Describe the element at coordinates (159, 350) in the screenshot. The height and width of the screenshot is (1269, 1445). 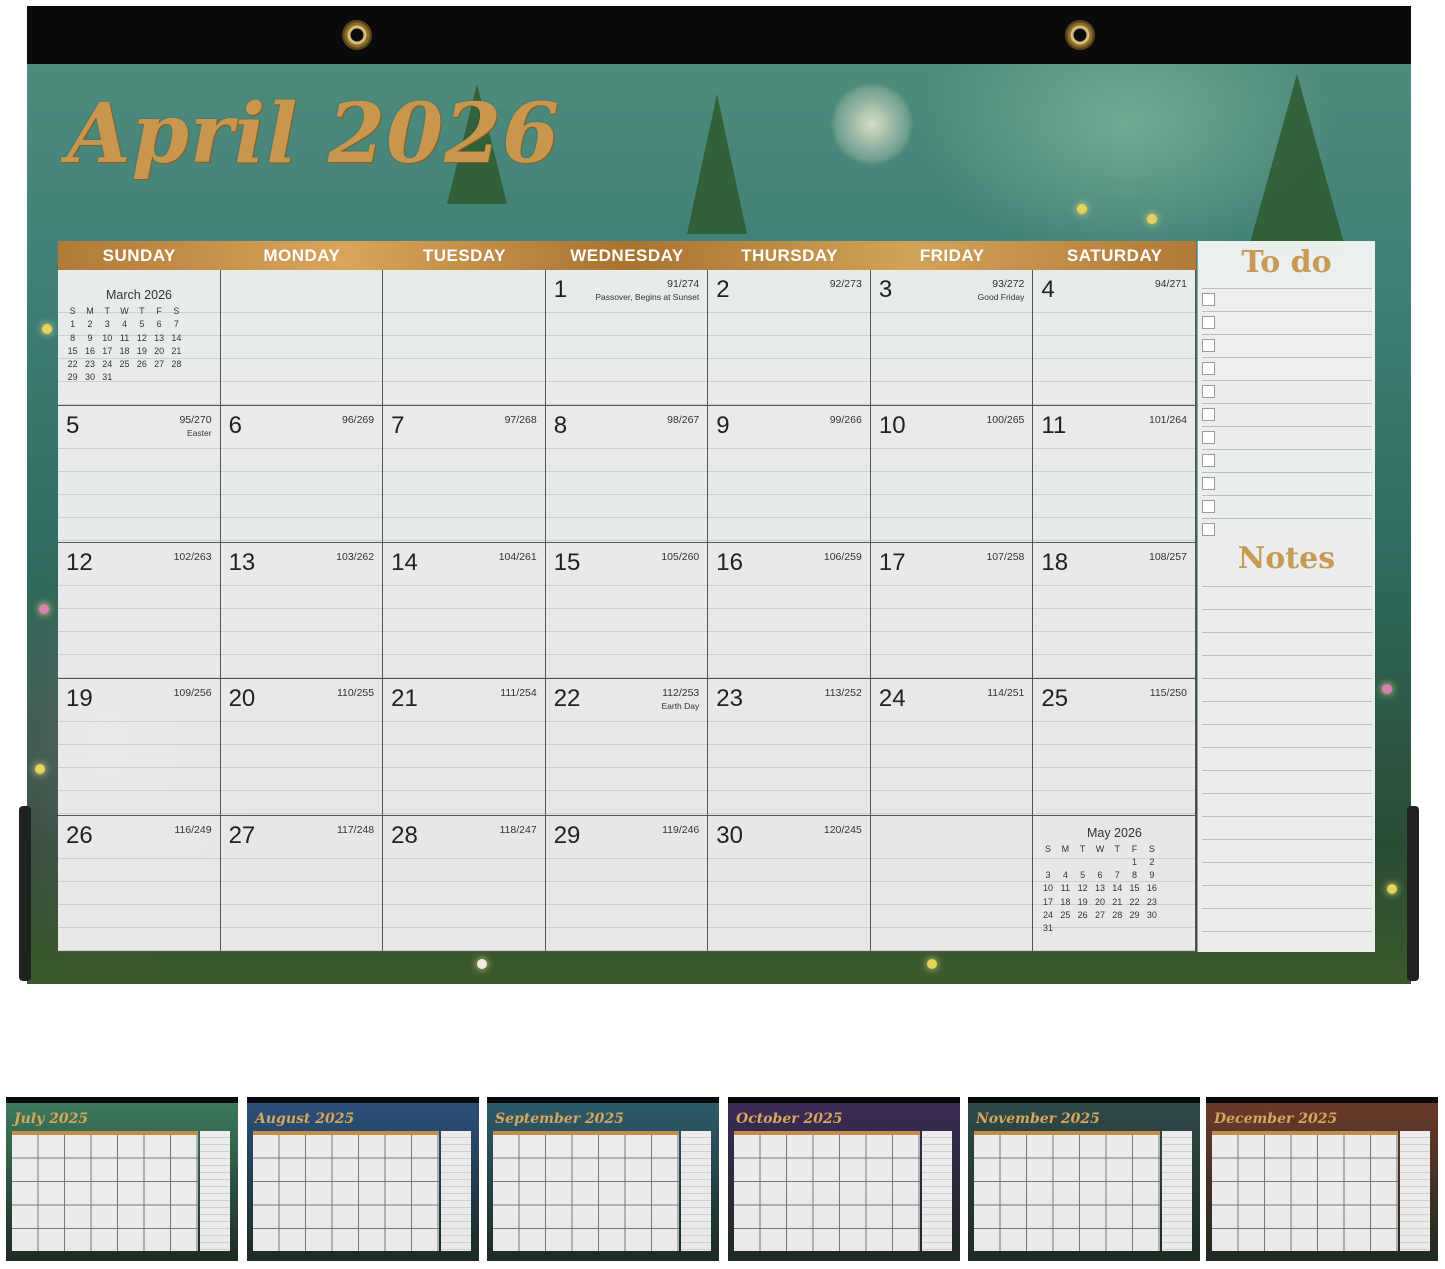
I see `mini-day: 20` at that location.